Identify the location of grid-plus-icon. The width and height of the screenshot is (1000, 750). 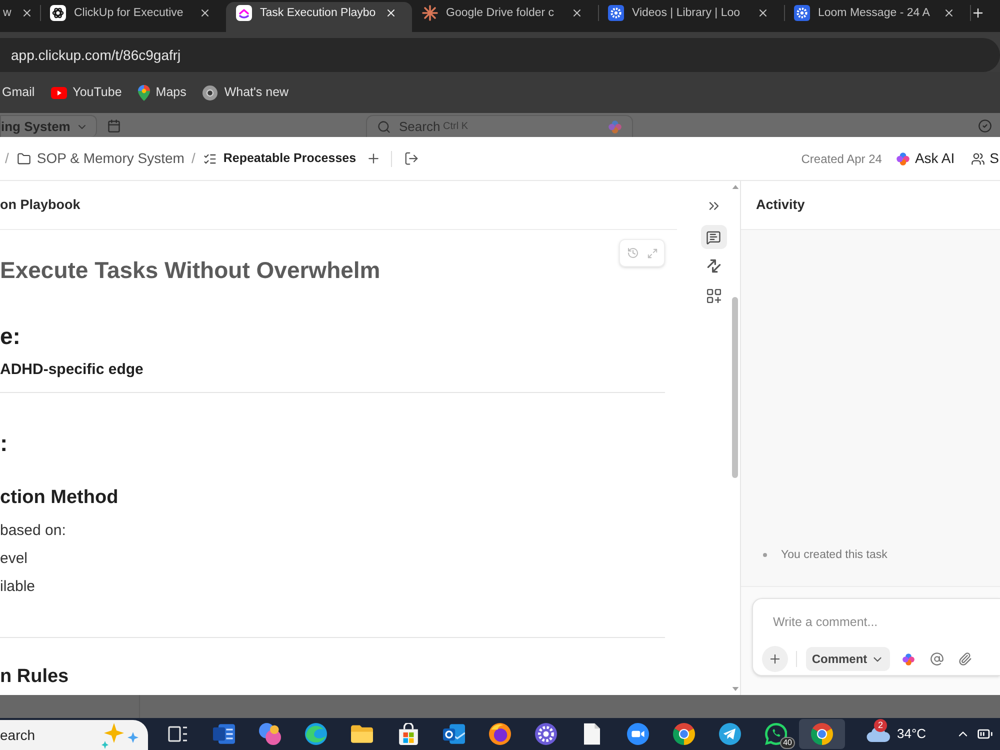
(713, 296).